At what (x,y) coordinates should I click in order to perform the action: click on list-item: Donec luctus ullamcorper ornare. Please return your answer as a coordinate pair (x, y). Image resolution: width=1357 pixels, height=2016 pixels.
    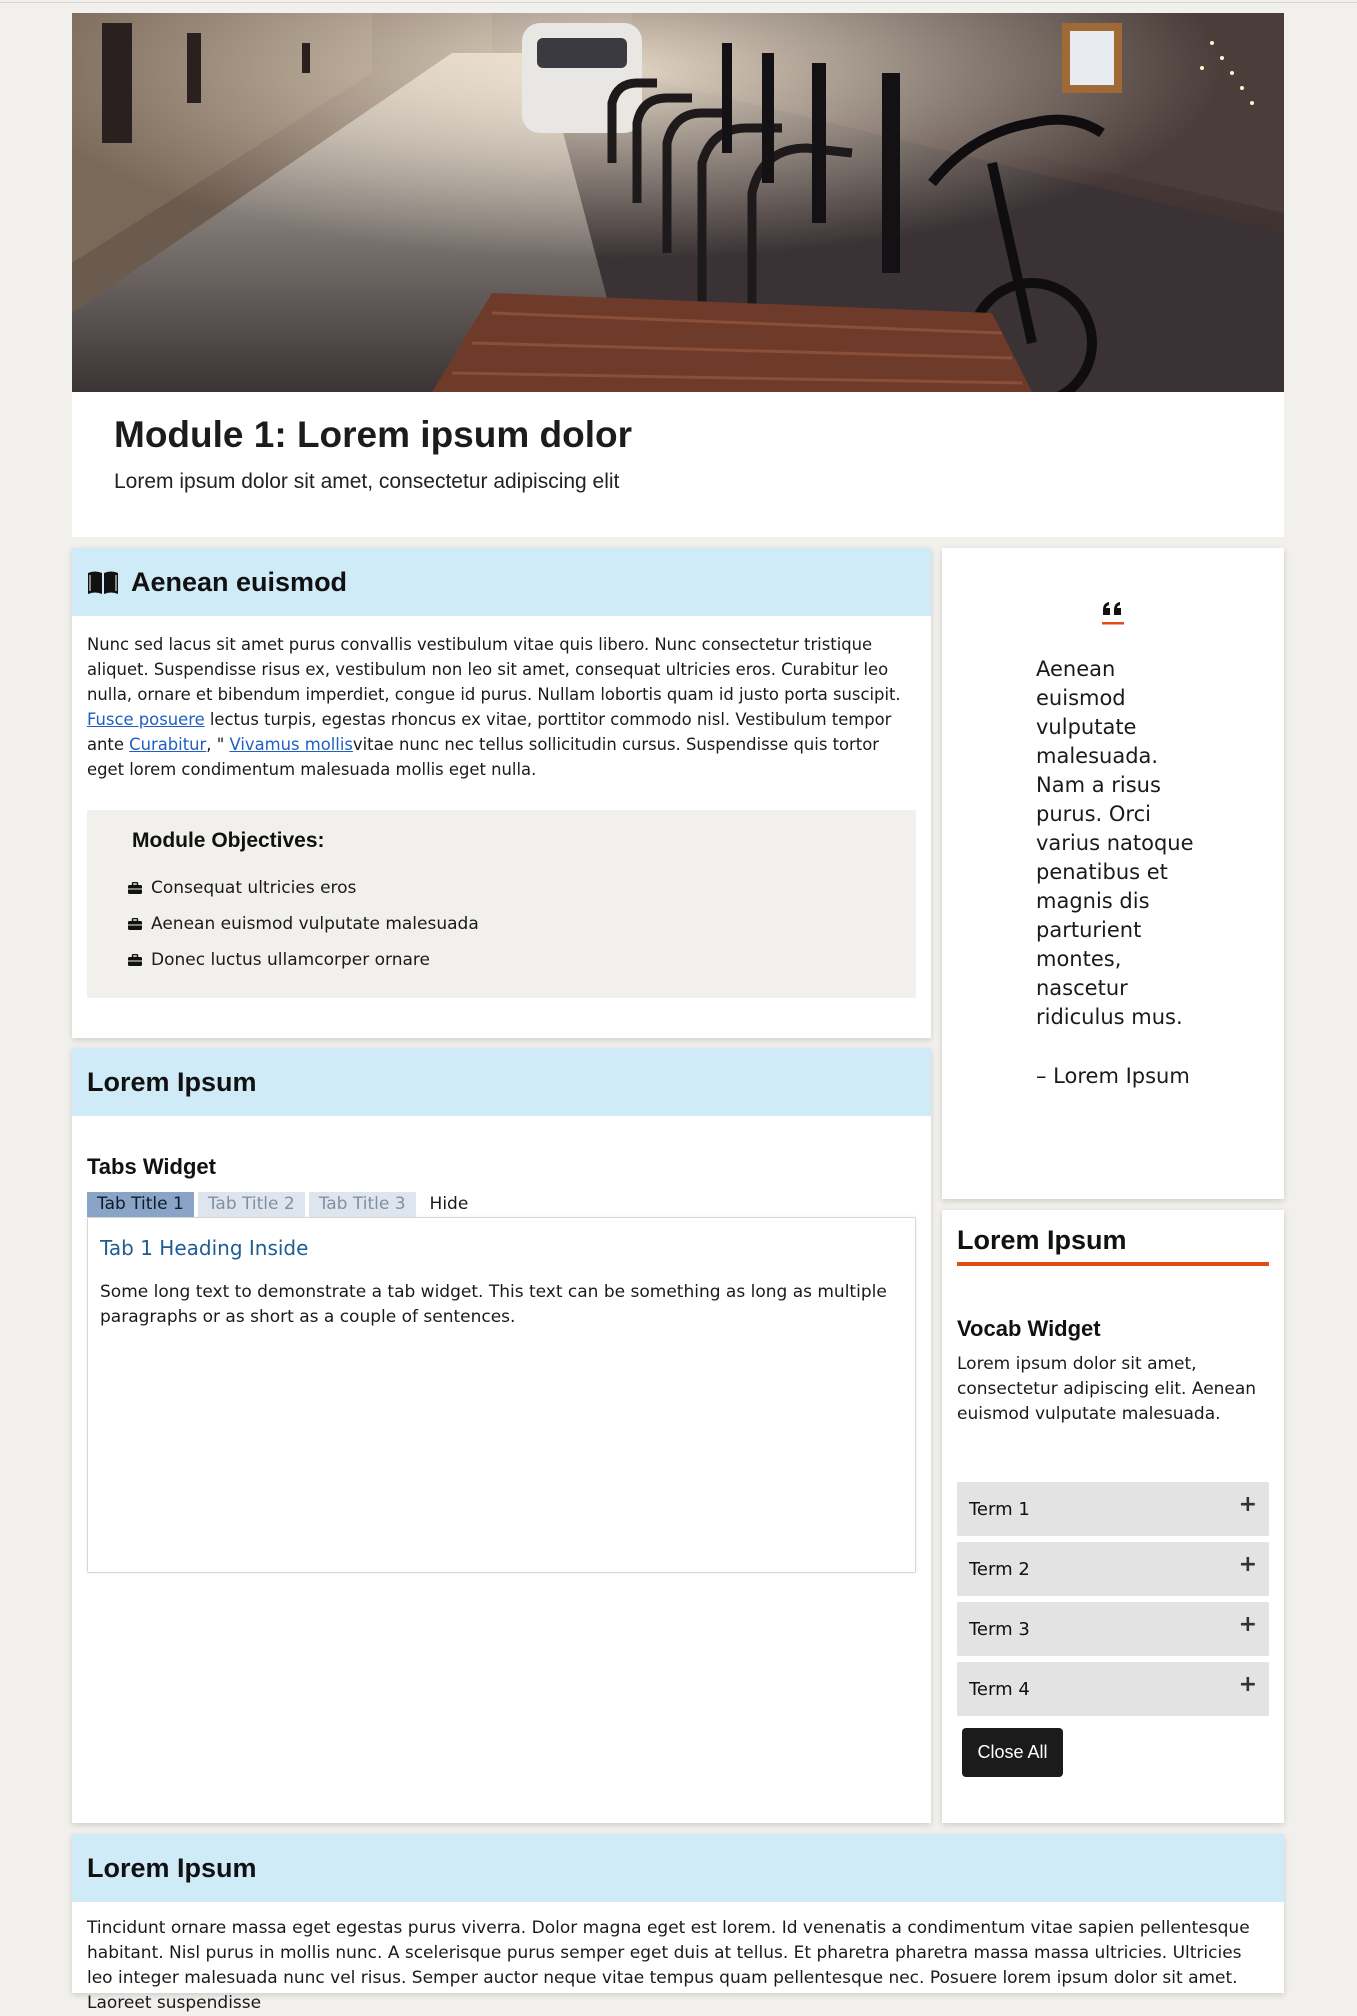
    Looking at the image, I should click on (522, 960).